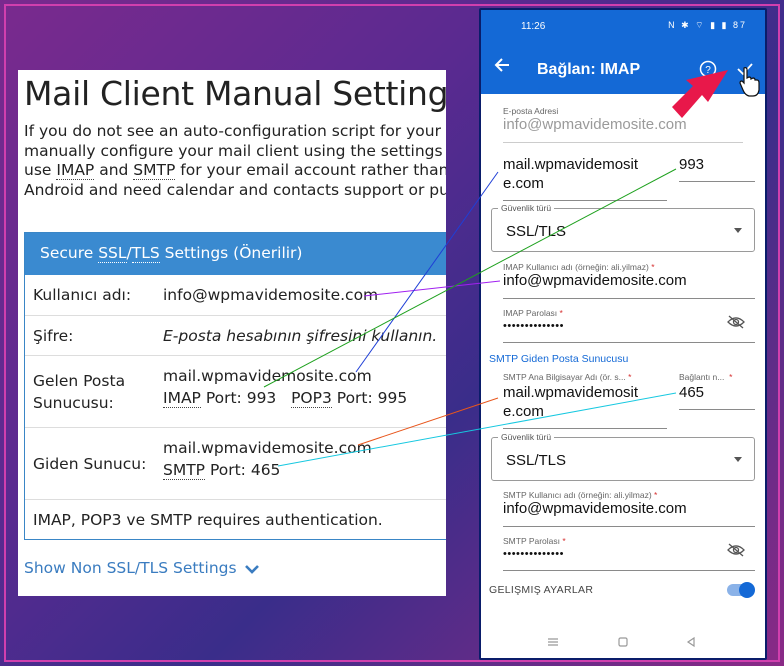 The height and width of the screenshot is (666, 784). What do you see at coordinates (541, 590) in the screenshot?
I see `advanced-settings-label: GELIŞMIŞ AYARLAR` at bounding box center [541, 590].